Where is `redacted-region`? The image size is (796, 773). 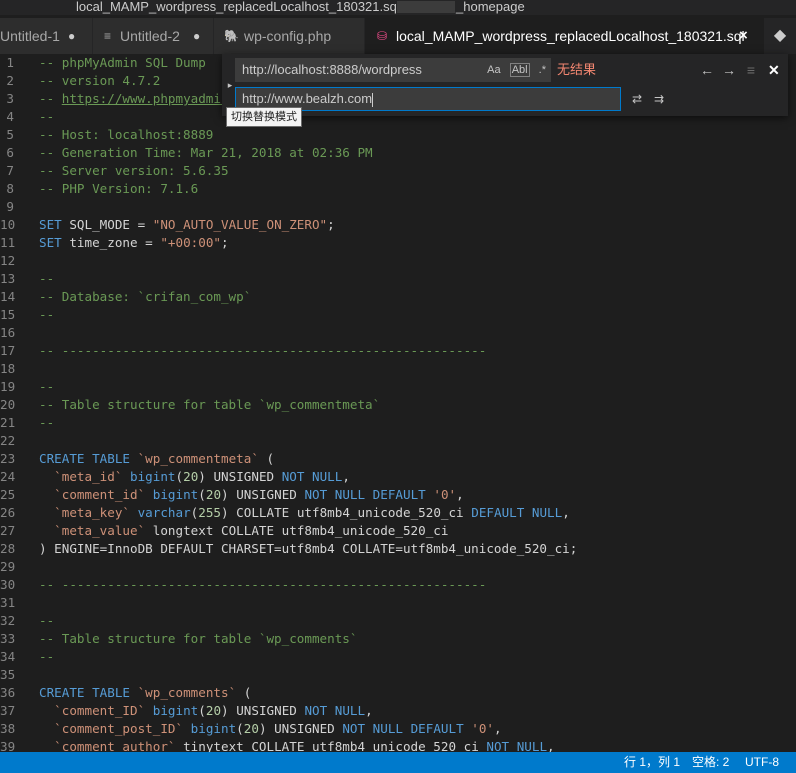 redacted-region is located at coordinates (426, 7).